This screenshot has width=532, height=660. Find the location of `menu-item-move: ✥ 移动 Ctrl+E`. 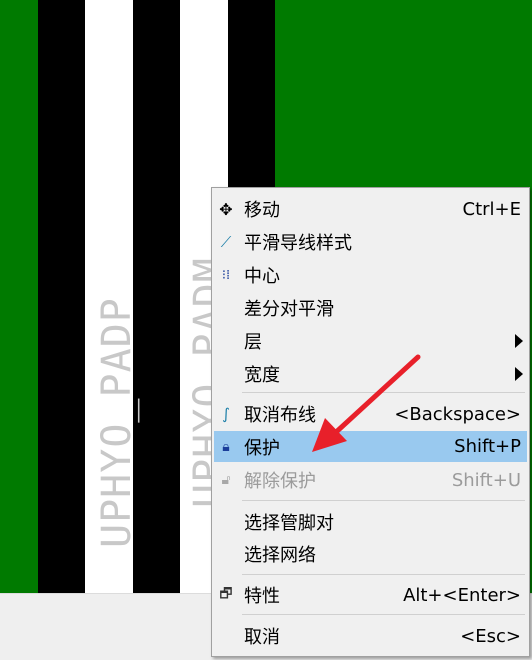

menu-item-move: ✥ 移动 Ctrl+E is located at coordinates (370, 209).